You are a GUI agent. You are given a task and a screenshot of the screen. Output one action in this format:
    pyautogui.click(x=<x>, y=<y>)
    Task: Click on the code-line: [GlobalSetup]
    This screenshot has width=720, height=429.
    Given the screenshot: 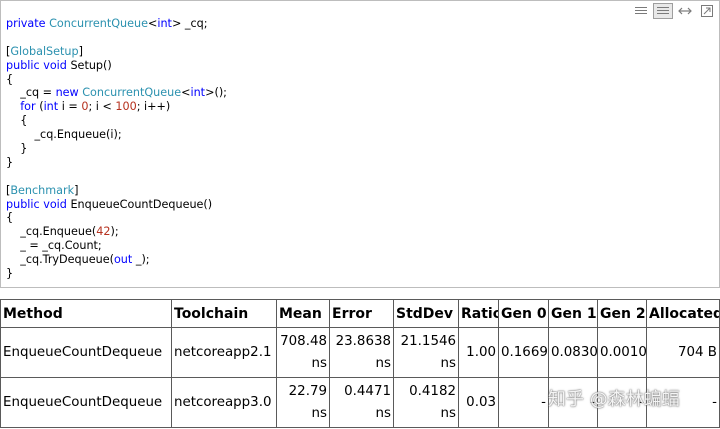 What is the action you would take?
    pyautogui.click(x=116, y=52)
    